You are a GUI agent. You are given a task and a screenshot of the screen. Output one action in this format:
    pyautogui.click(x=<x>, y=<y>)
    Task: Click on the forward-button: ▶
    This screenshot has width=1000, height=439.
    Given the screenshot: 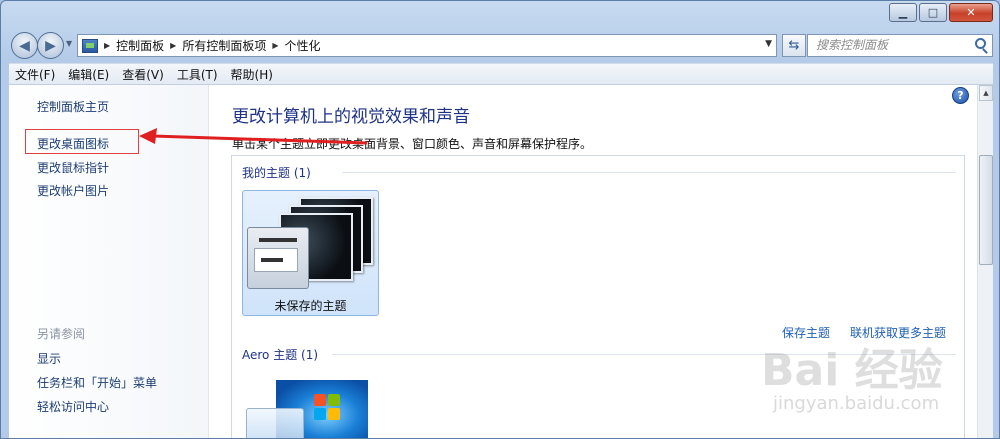 What is the action you would take?
    pyautogui.click(x=50, y=45)
    